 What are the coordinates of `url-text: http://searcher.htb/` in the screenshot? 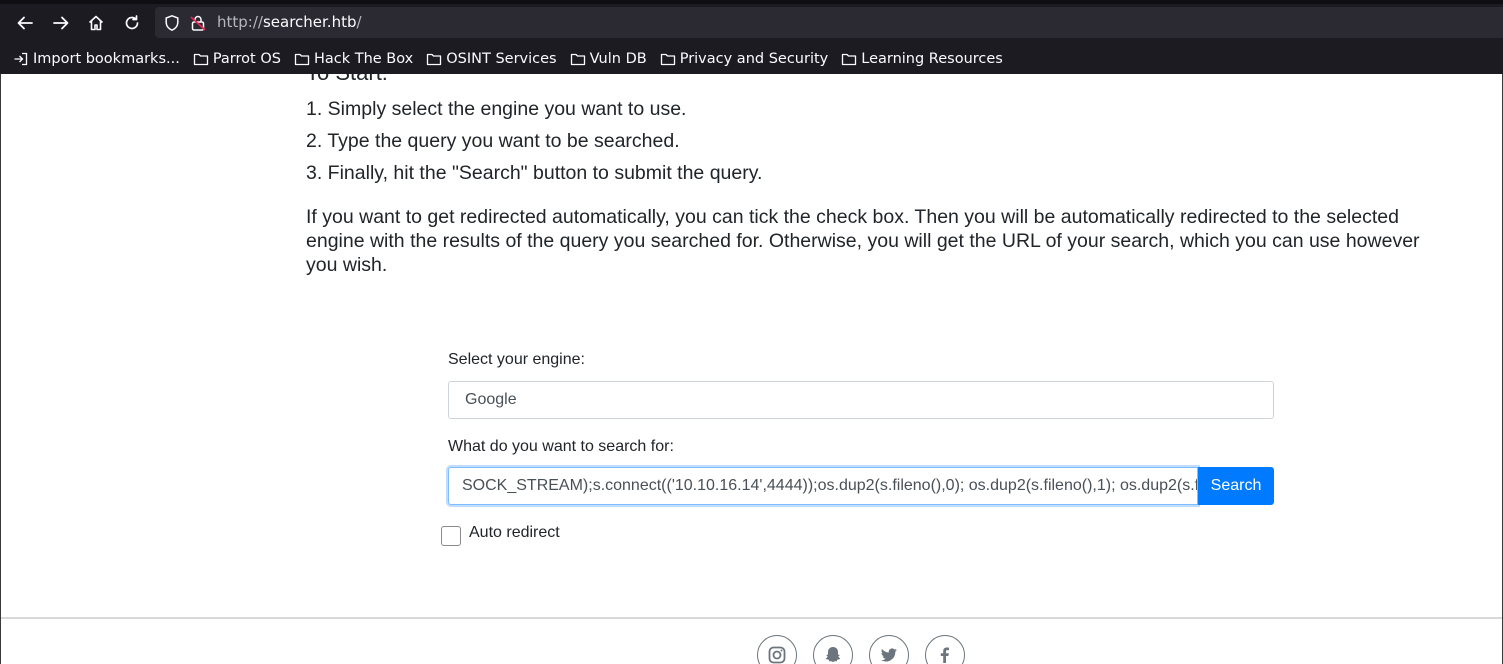 It's located at (289, 22).